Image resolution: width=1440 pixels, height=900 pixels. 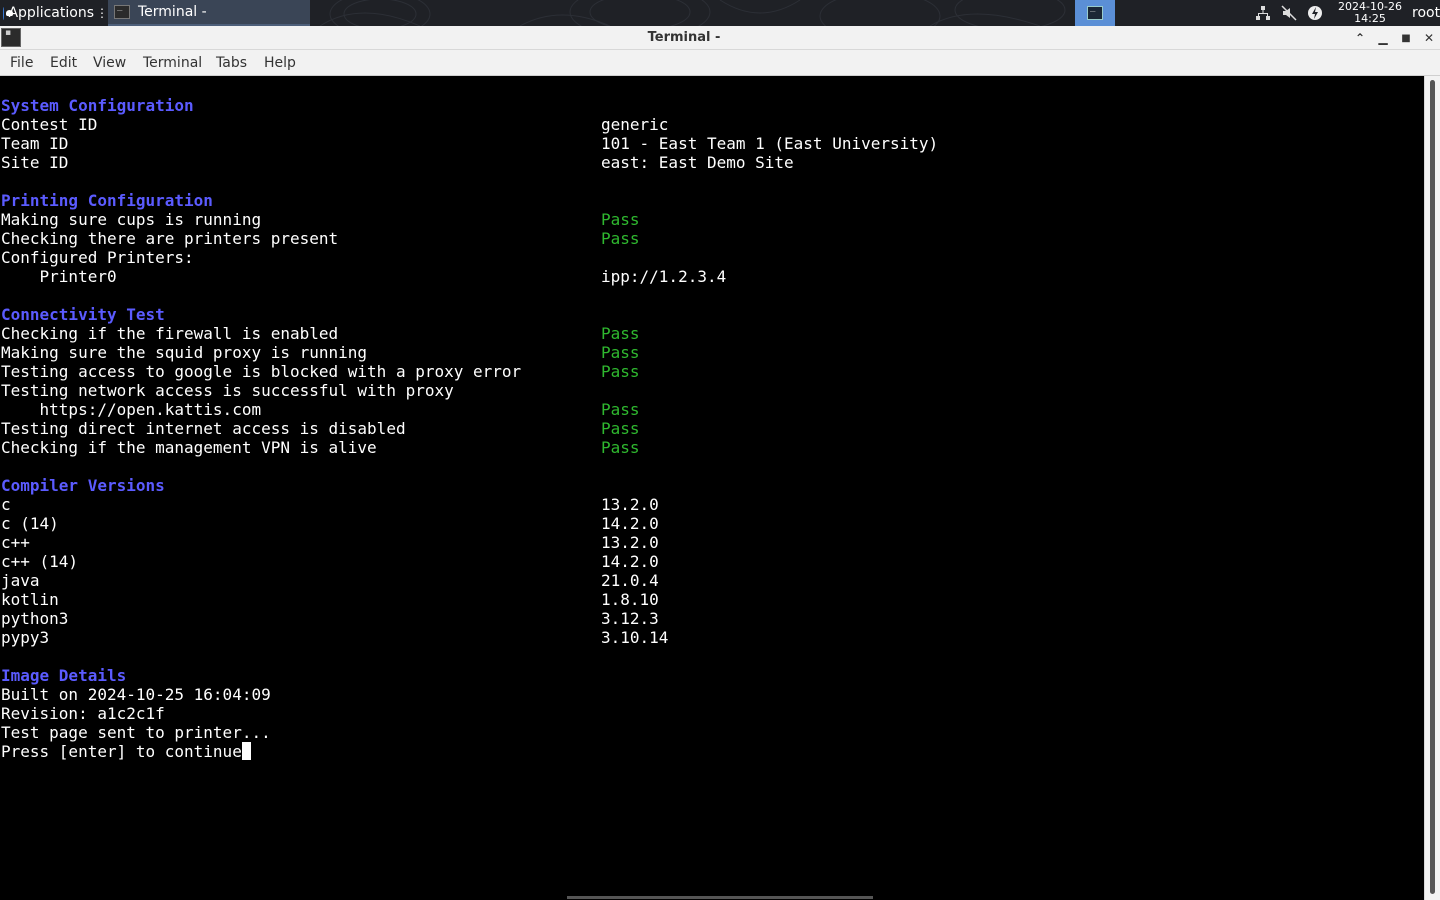 I want to click on output-row: pypy3 3.10.14, so click(x=334, y=637).